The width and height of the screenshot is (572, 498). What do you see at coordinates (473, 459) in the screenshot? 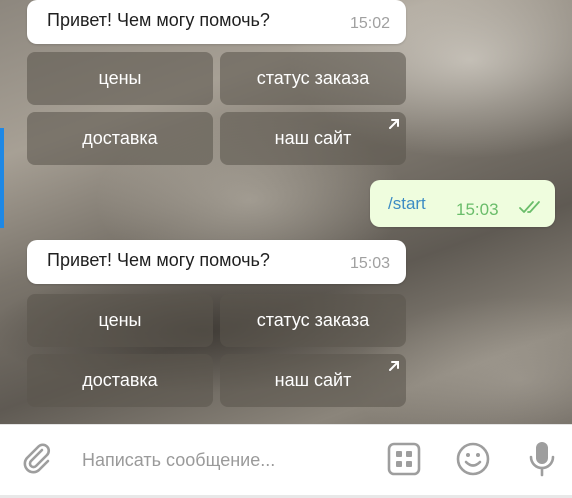
I see `emoji-smile-icon` at bounding box center [473, 459].